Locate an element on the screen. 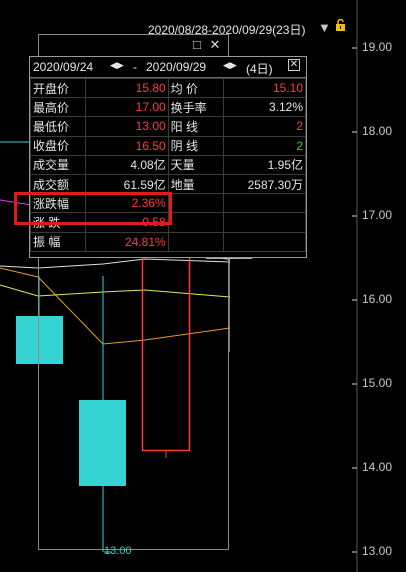 Image resolution: width=406 pixels, height=572 pixels. stat-value-2: 3.12% is located at coordinates (264, 107).